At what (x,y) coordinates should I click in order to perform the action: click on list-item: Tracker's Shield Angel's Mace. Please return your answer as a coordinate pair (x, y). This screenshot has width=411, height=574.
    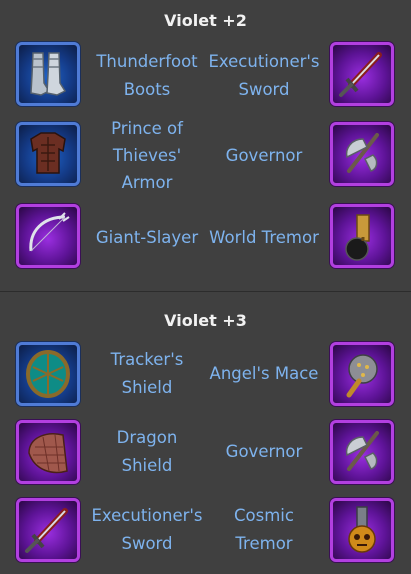
    Looking at the image, I should click on (205, 376).